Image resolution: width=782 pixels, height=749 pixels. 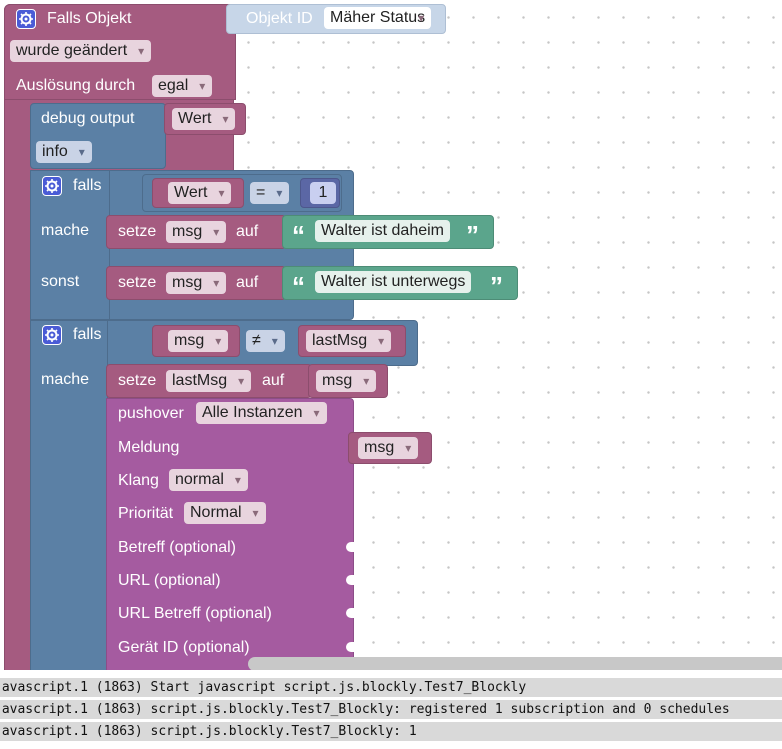 I want to click on debug-value-dropdown: Wert, so click(x=204, y=119).